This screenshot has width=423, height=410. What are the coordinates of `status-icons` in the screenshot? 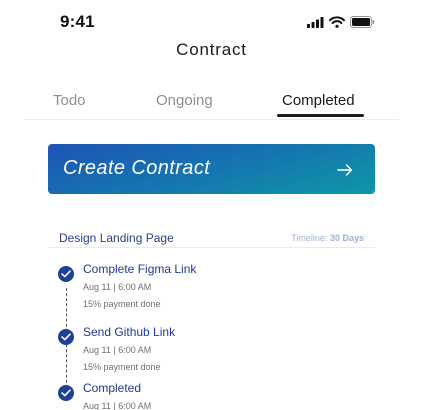 It's located at (341, 24).